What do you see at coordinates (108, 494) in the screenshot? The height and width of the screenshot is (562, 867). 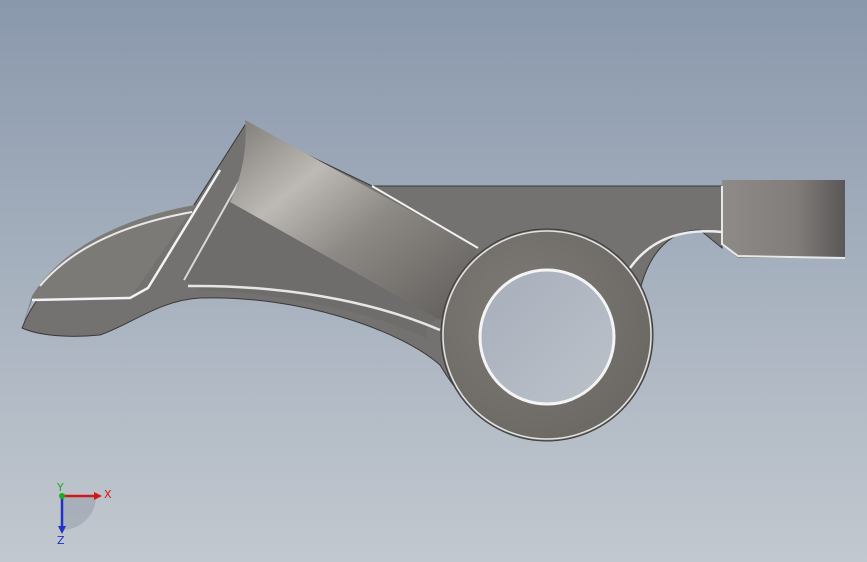 I see `x-axis-label: X` at bounding box center [108, 494].